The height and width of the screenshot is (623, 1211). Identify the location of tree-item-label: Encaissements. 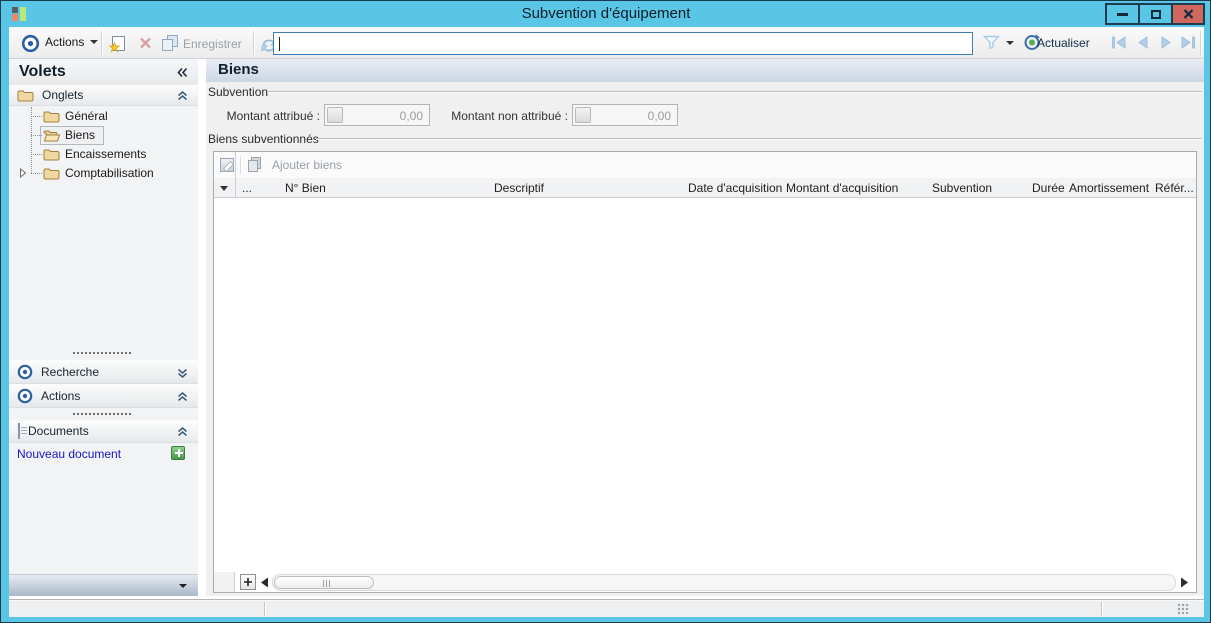
(106, 154).